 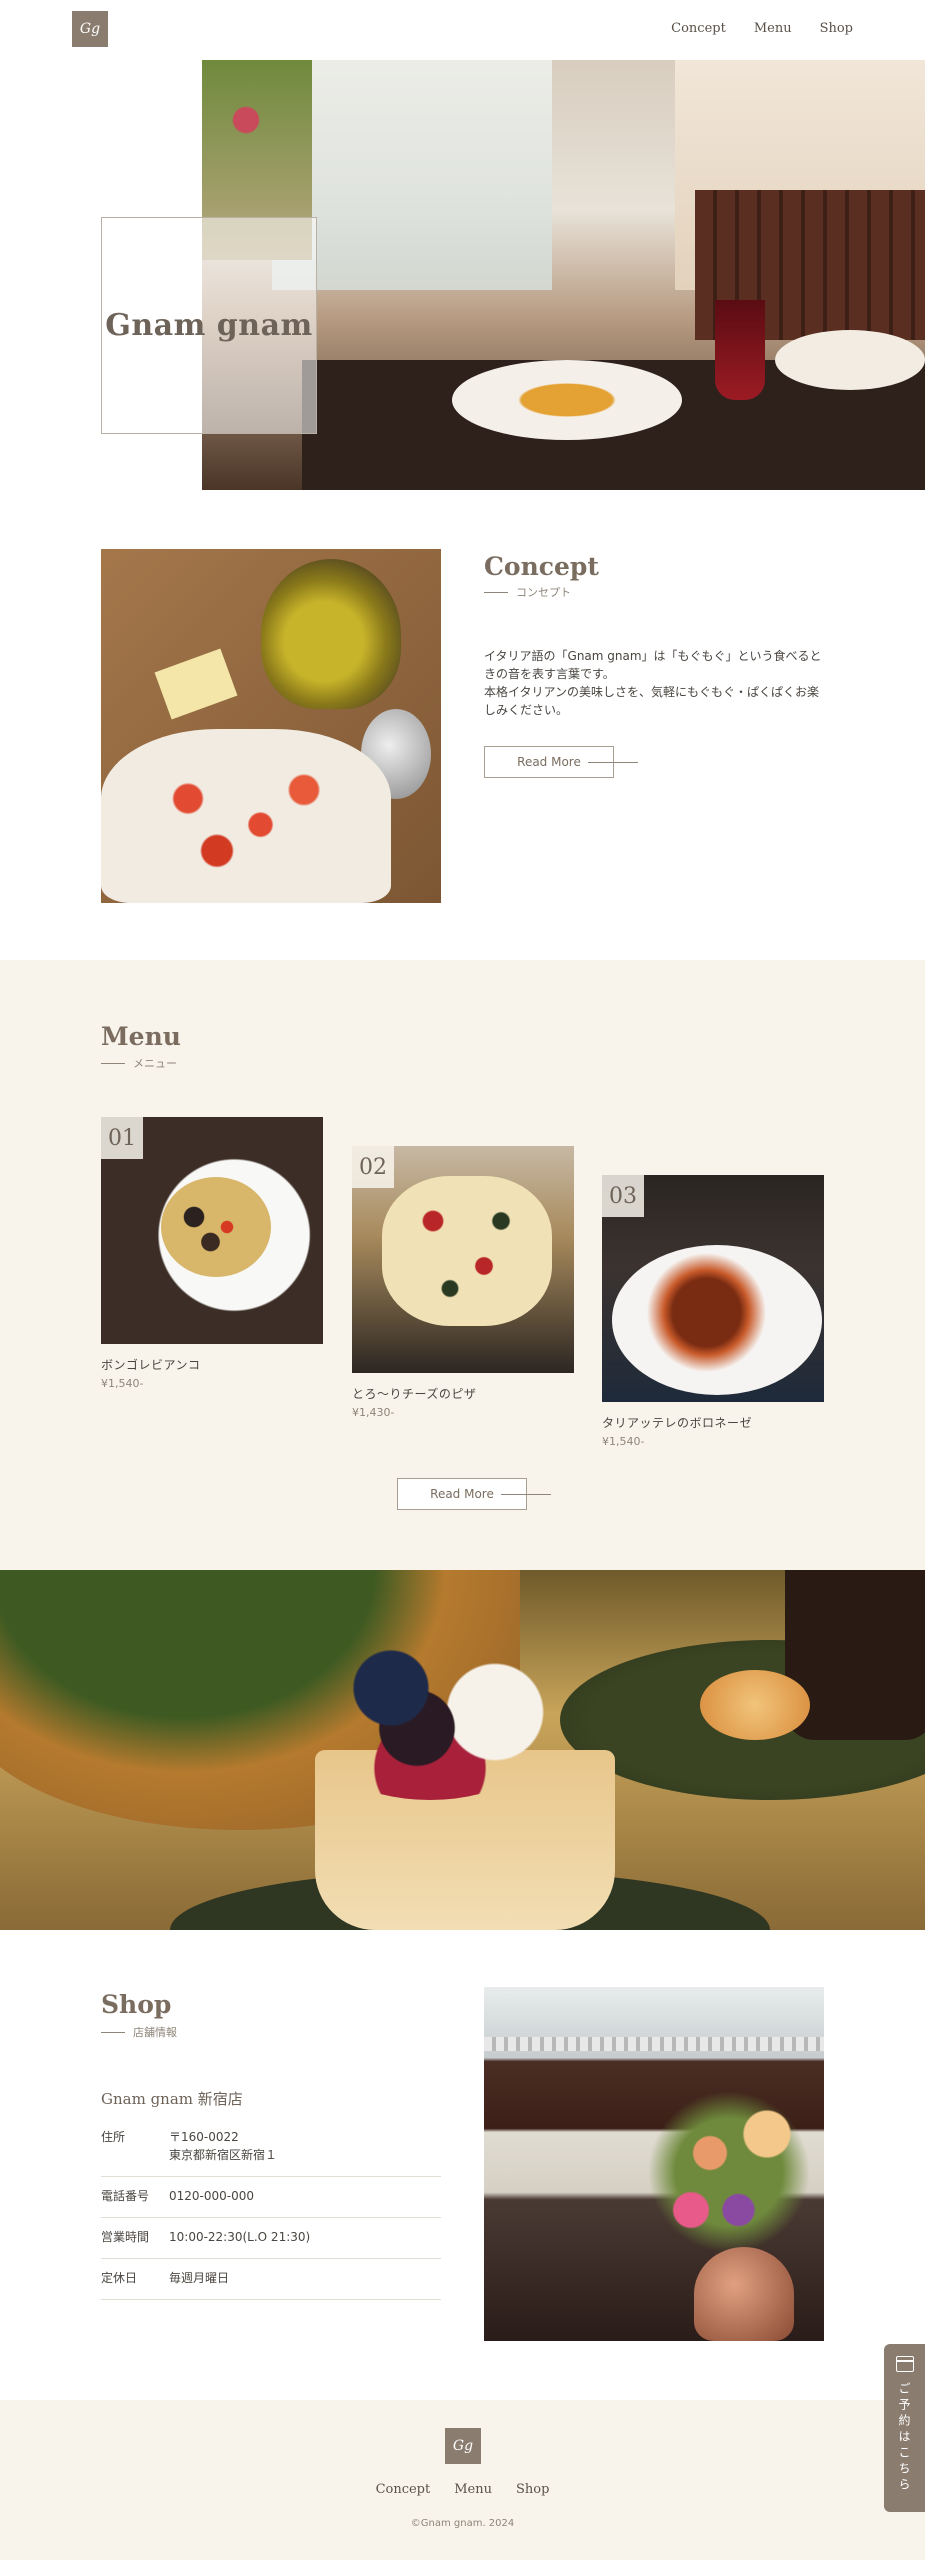 I want to click on menu-item-number: 02, so click(x=373, y=1167).